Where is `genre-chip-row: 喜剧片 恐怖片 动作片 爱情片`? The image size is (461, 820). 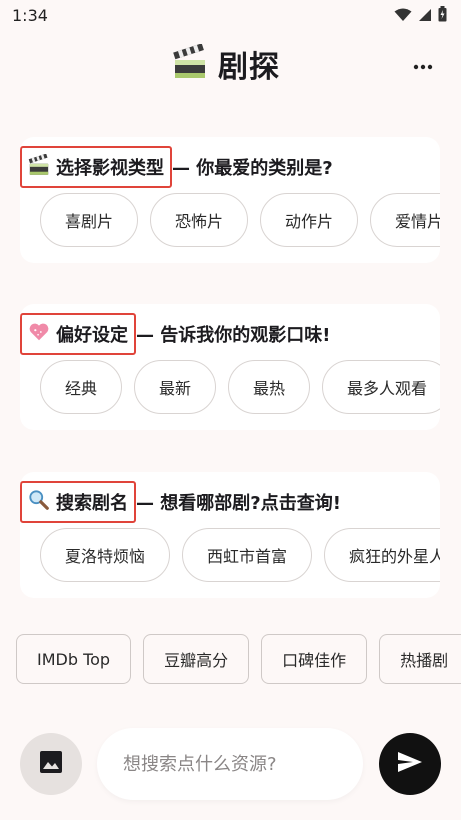 genre-chip-row: 喜剧片 恐怖片 动作片 爱情片 is located at coordinates (240, 220).